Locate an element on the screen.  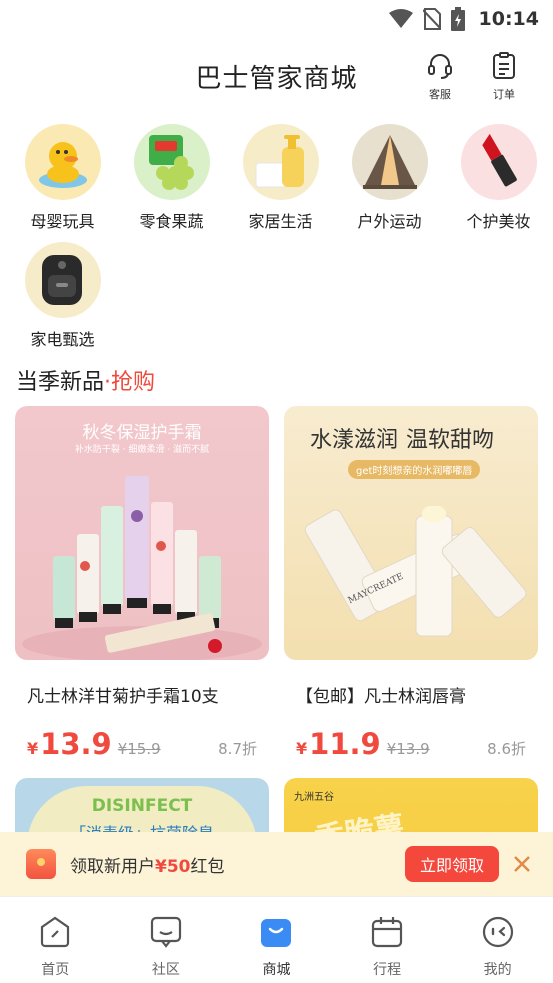
category-outdoor-sports: 户外运动 is located at coordinates (389, 183).